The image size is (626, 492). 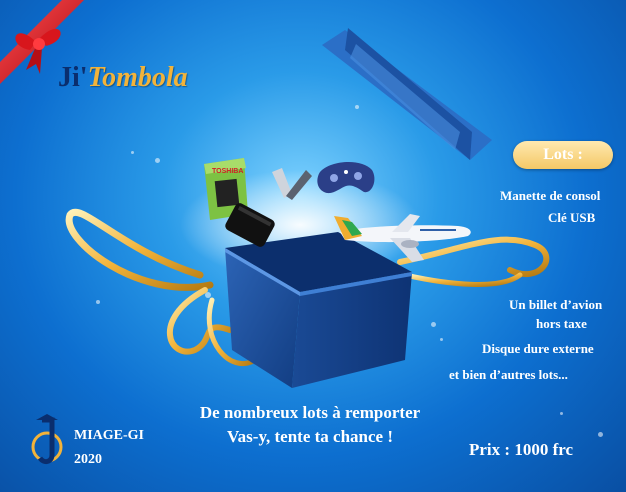 What do you see at coordinates (556, 304) in the screenshot?
I see `prize-item-flight: Un billet d’avion` at bounding box center [556, 304].